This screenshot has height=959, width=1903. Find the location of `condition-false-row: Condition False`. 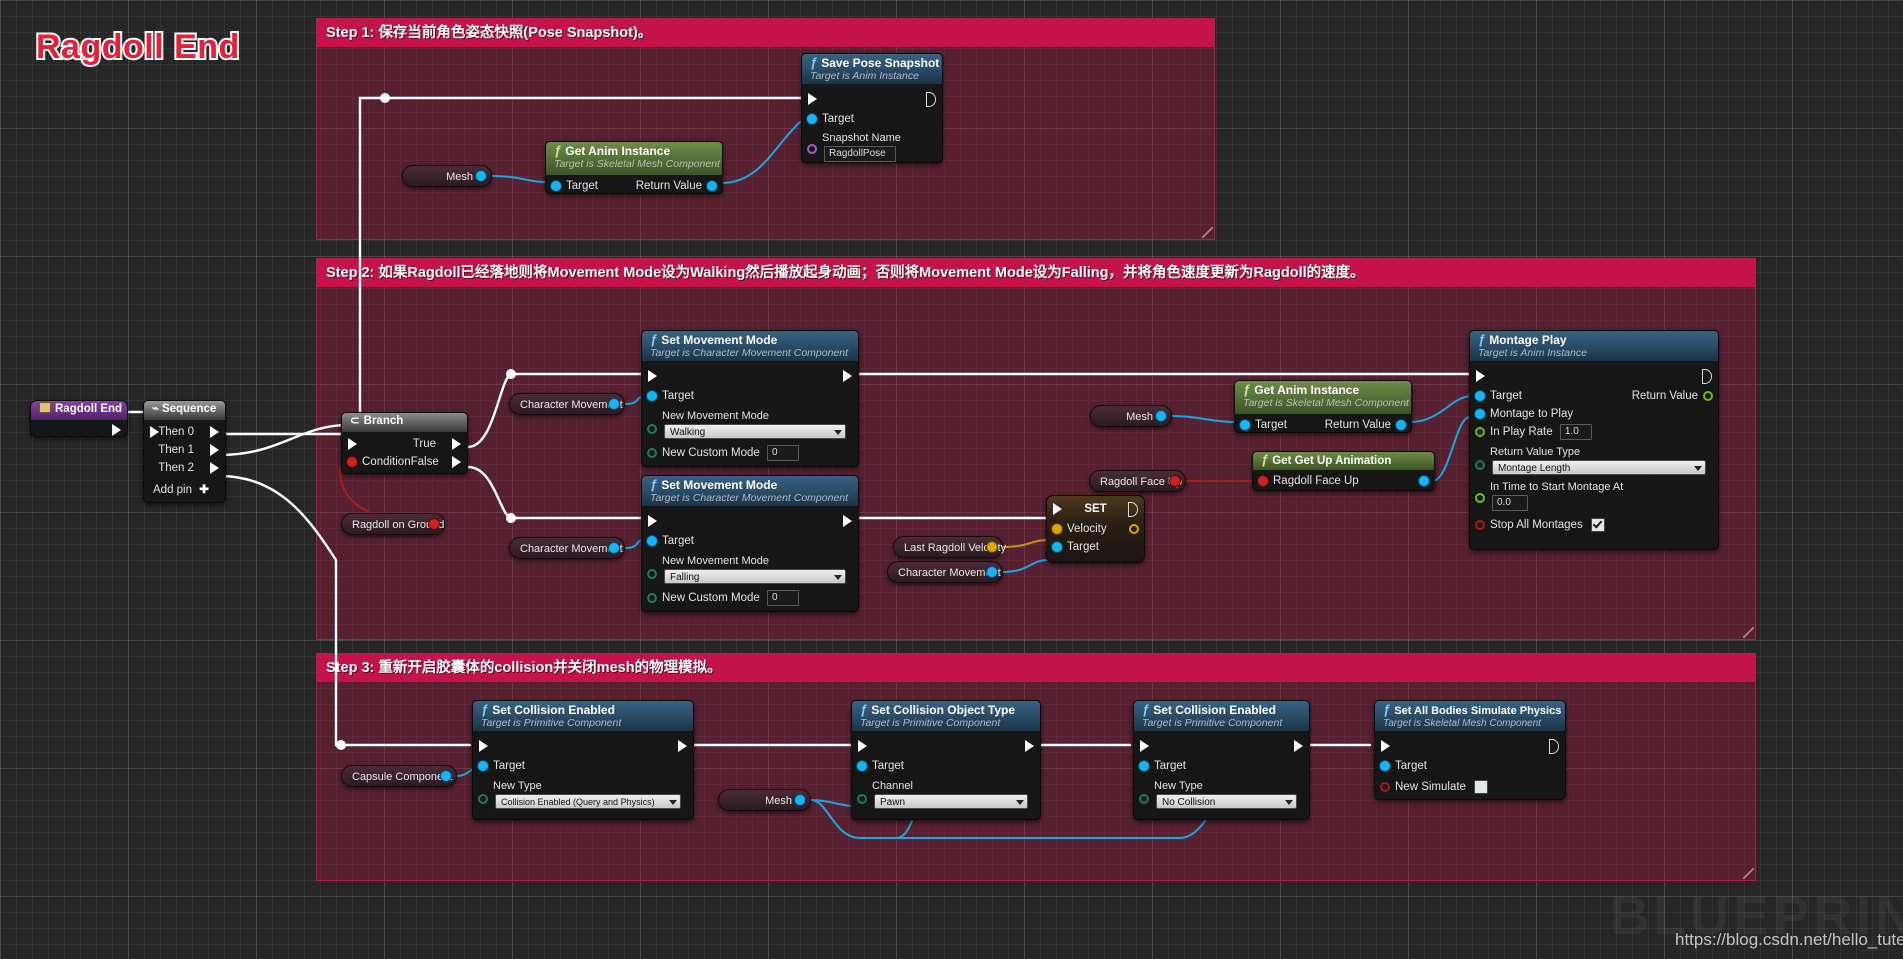

condition-false-row: Condition False is located at coordinates (404, 462).